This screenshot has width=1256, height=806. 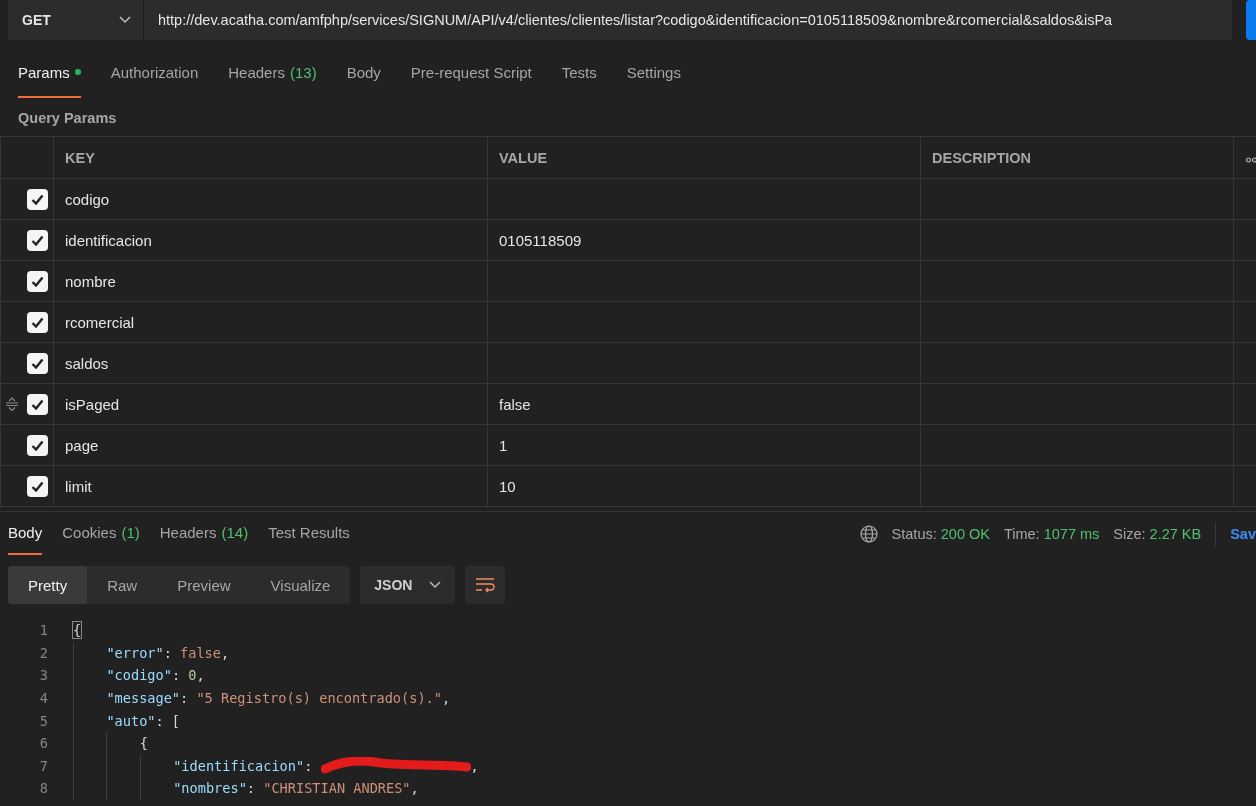 I want to click on response-tab: Headers (14), so click(x=204, y=533).